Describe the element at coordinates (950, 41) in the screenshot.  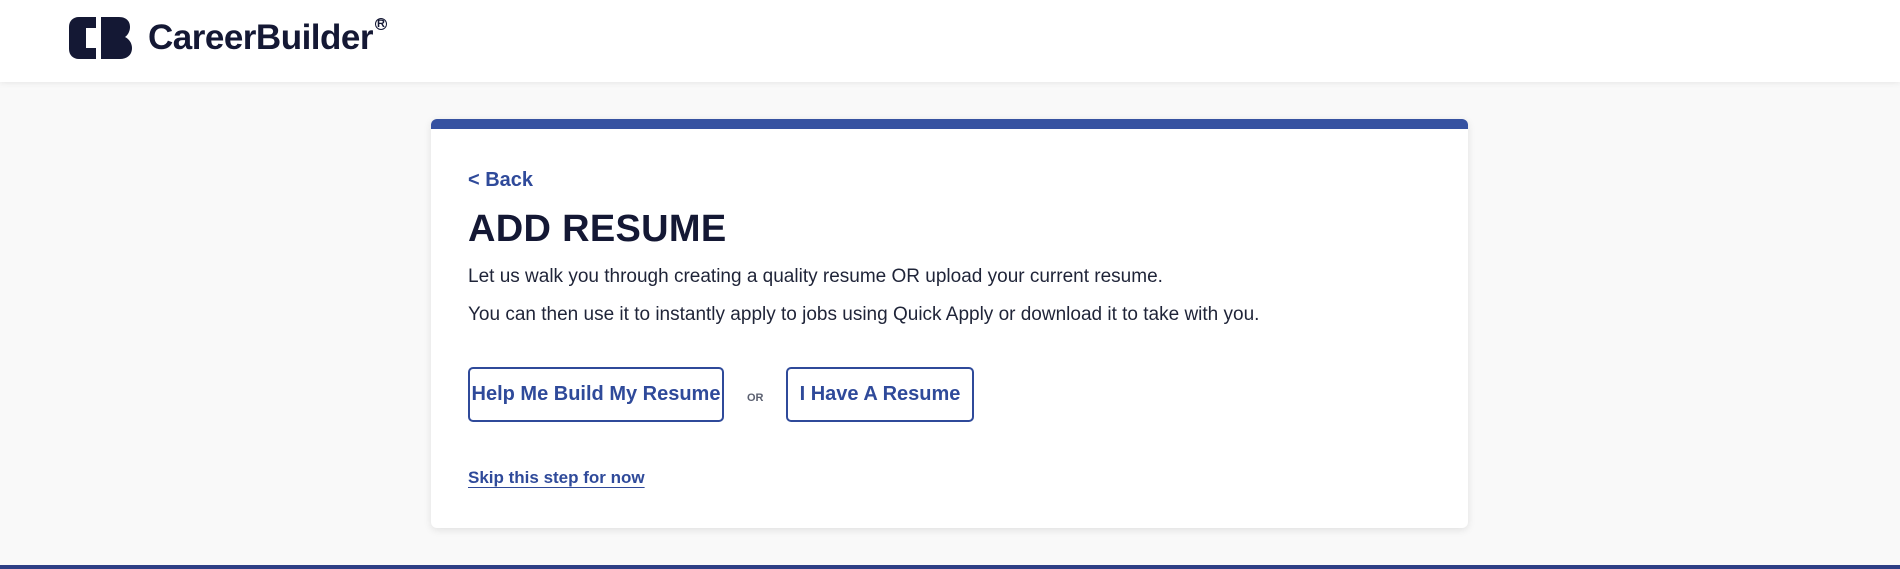
I see `site-header: CareerBuilder R` at that location.